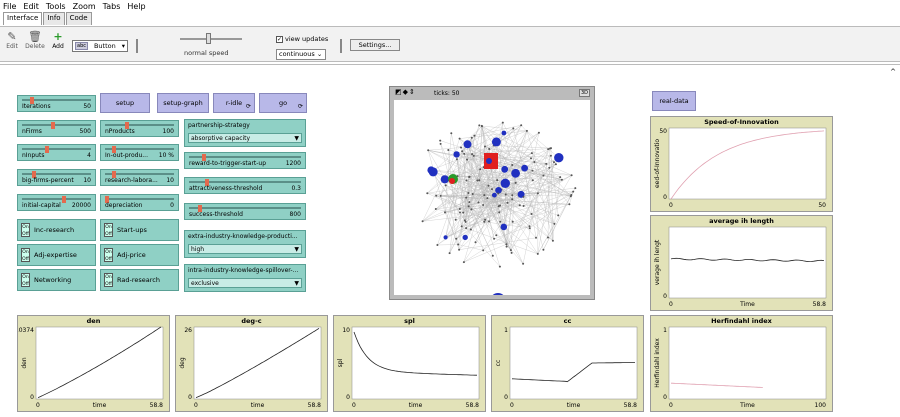 This screenshot has width=900, height=417. Describe the element at coordinates (405, 92) in the screenshot. I see `view-control-icons: ◩◆⇕` at that location.